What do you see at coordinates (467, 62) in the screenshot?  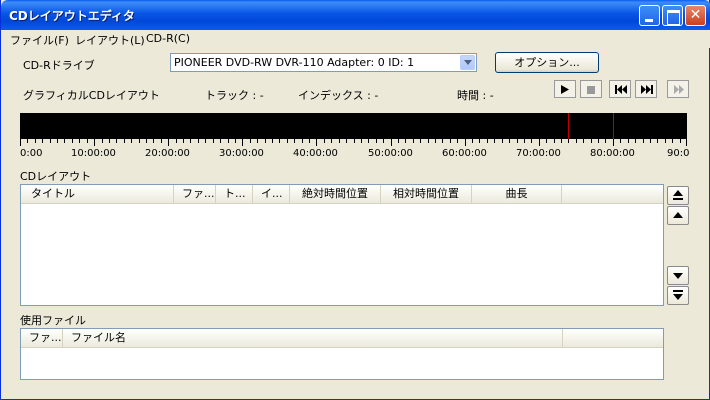 I see `chevron-down-icon` at bounding box center [467, 62].